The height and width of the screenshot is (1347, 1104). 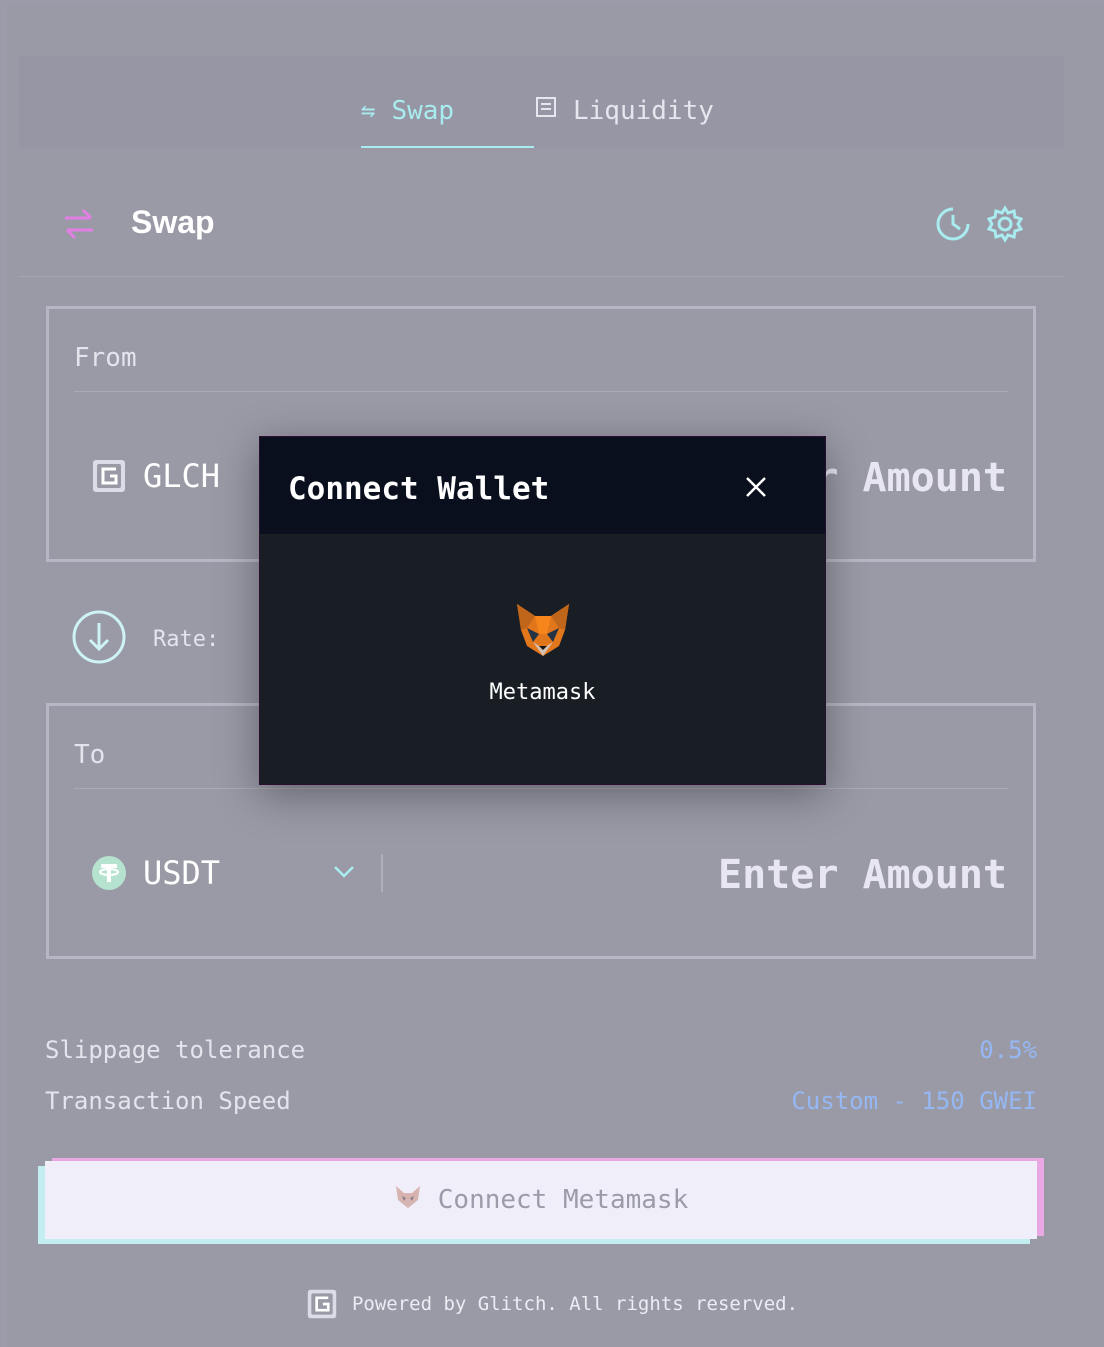 What do you see at coordinates (541, 231) in the screenshot?
I see `swap-header: Swap` at bounding box center [541, 231].